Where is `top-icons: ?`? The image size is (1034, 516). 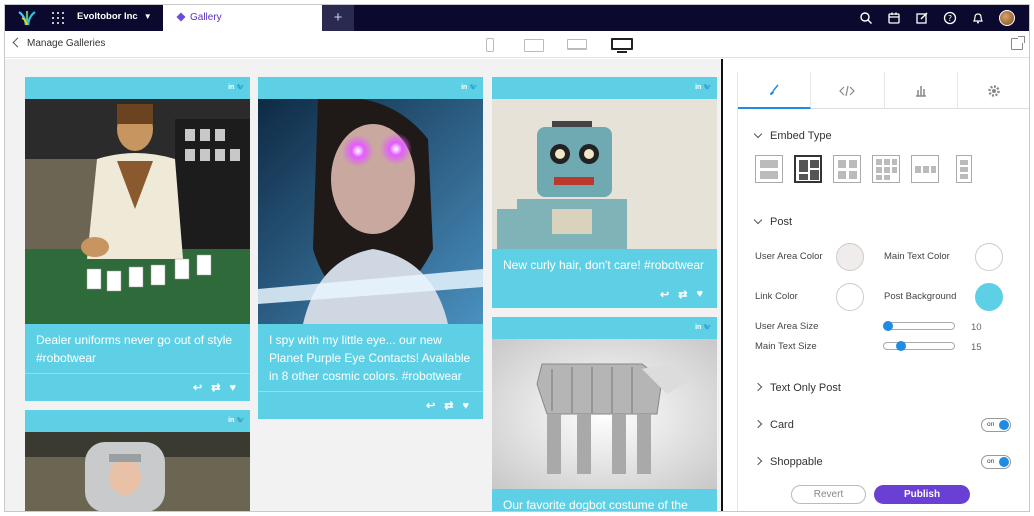 top-icons: ? is located at coordinates (937, 18).